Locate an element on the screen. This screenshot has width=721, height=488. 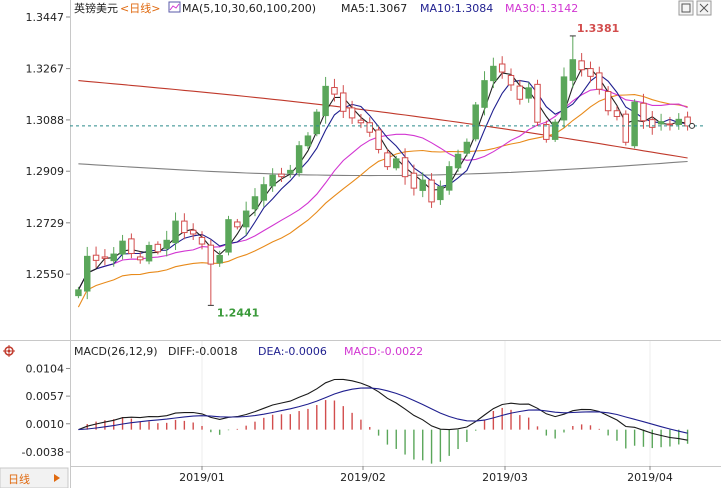
macd-tick-label: 0.0010 is located at coordinates (45, 424).